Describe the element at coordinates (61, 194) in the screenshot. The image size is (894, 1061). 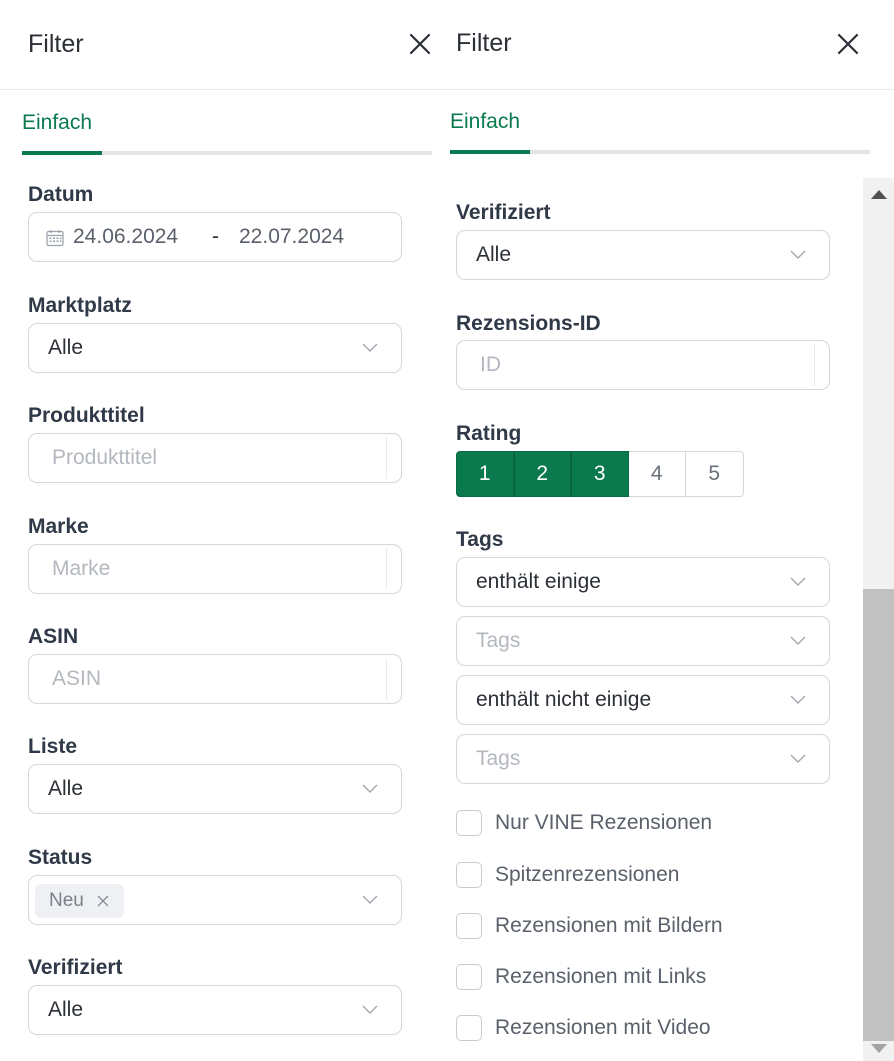
I see `datum-label: Datum` at that location.